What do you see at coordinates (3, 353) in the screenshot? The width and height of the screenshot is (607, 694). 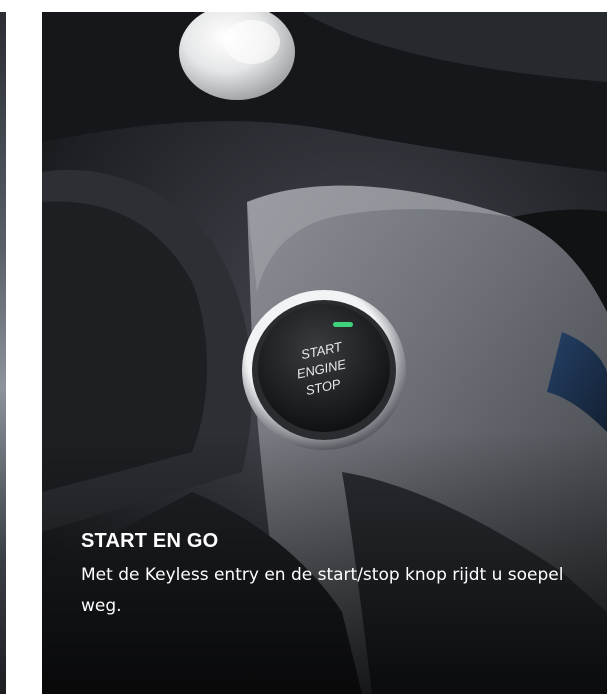 I see `previous-slide-edge` at bounding box center [3, 353].